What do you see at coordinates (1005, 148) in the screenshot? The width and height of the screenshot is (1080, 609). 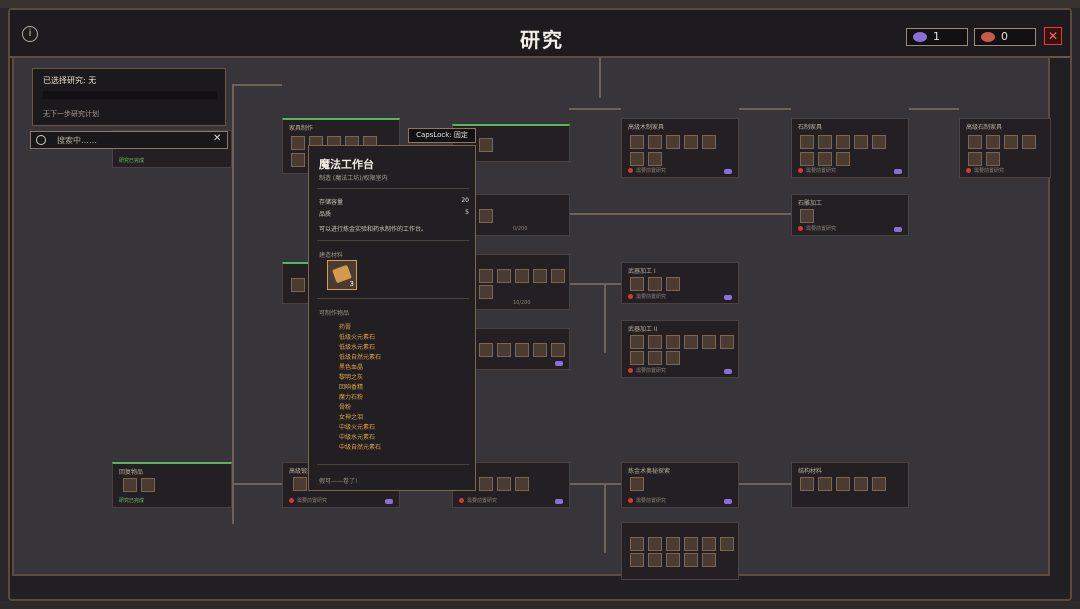 I see `research-node: 高级石制家具 需要前置研究` at bounding box center [1005, 148].